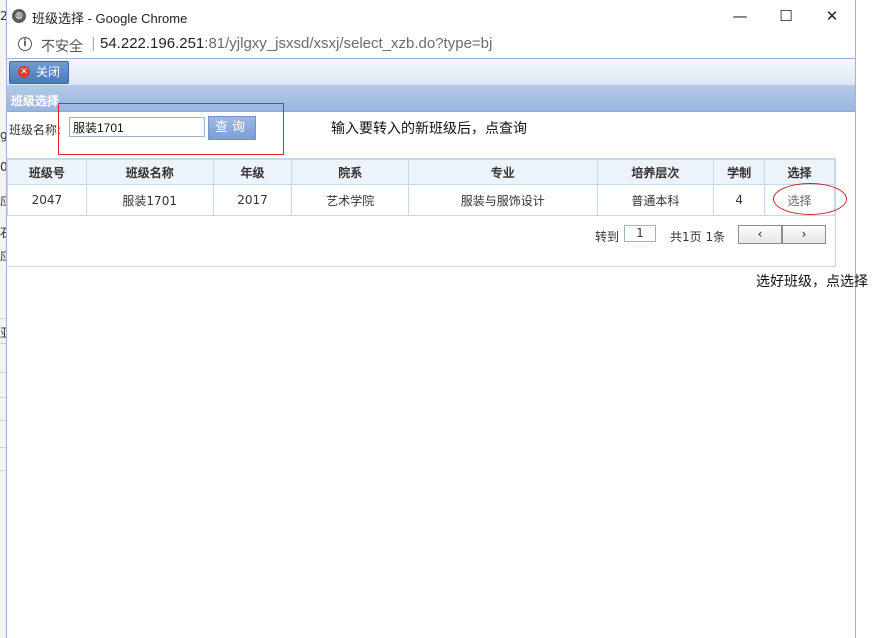 Image resolution: width=873 pixels, height=638 pixels. What do you see at coordinates (149, 200) in the screenshot?
I see `class-name-cell: 服装1701` at bounding box center [149, 200].